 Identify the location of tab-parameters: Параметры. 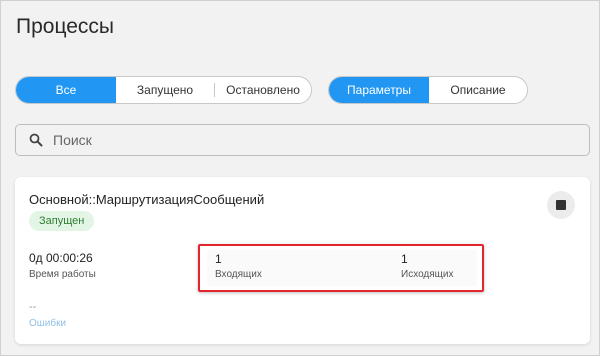
(379, 90).